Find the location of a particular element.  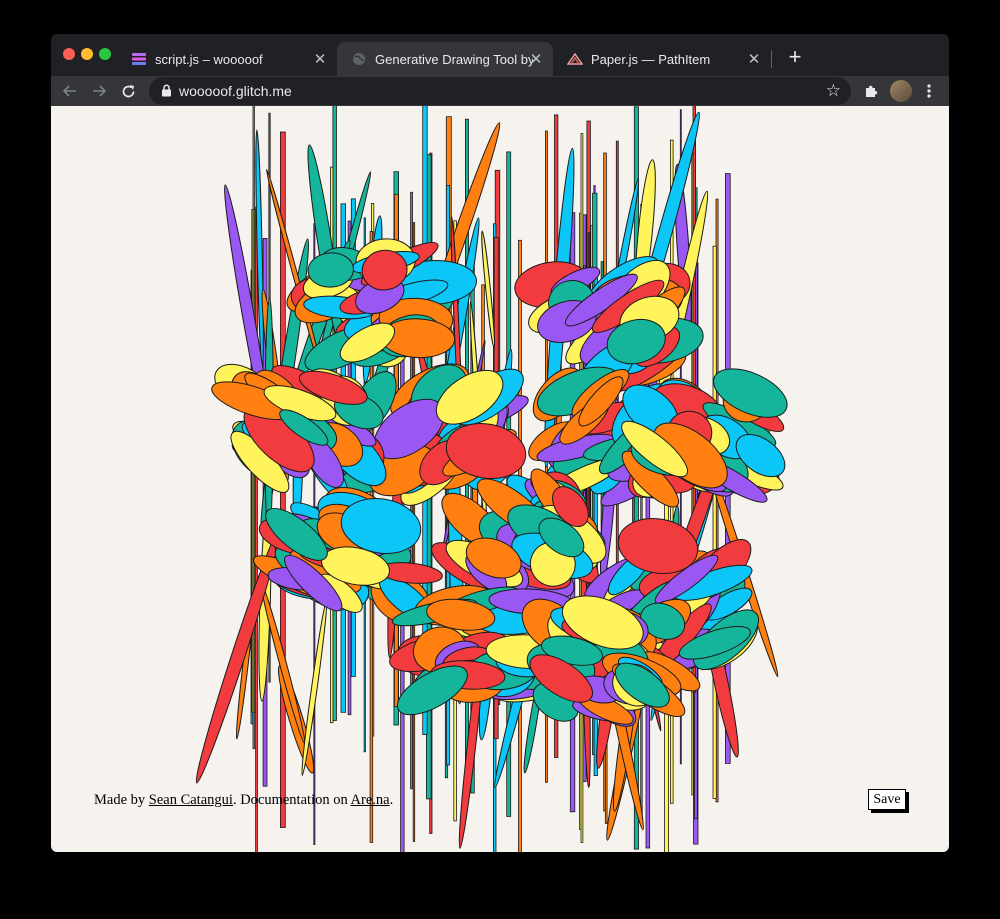

credits-prefix: Made by is located at coordinates (121, 800).